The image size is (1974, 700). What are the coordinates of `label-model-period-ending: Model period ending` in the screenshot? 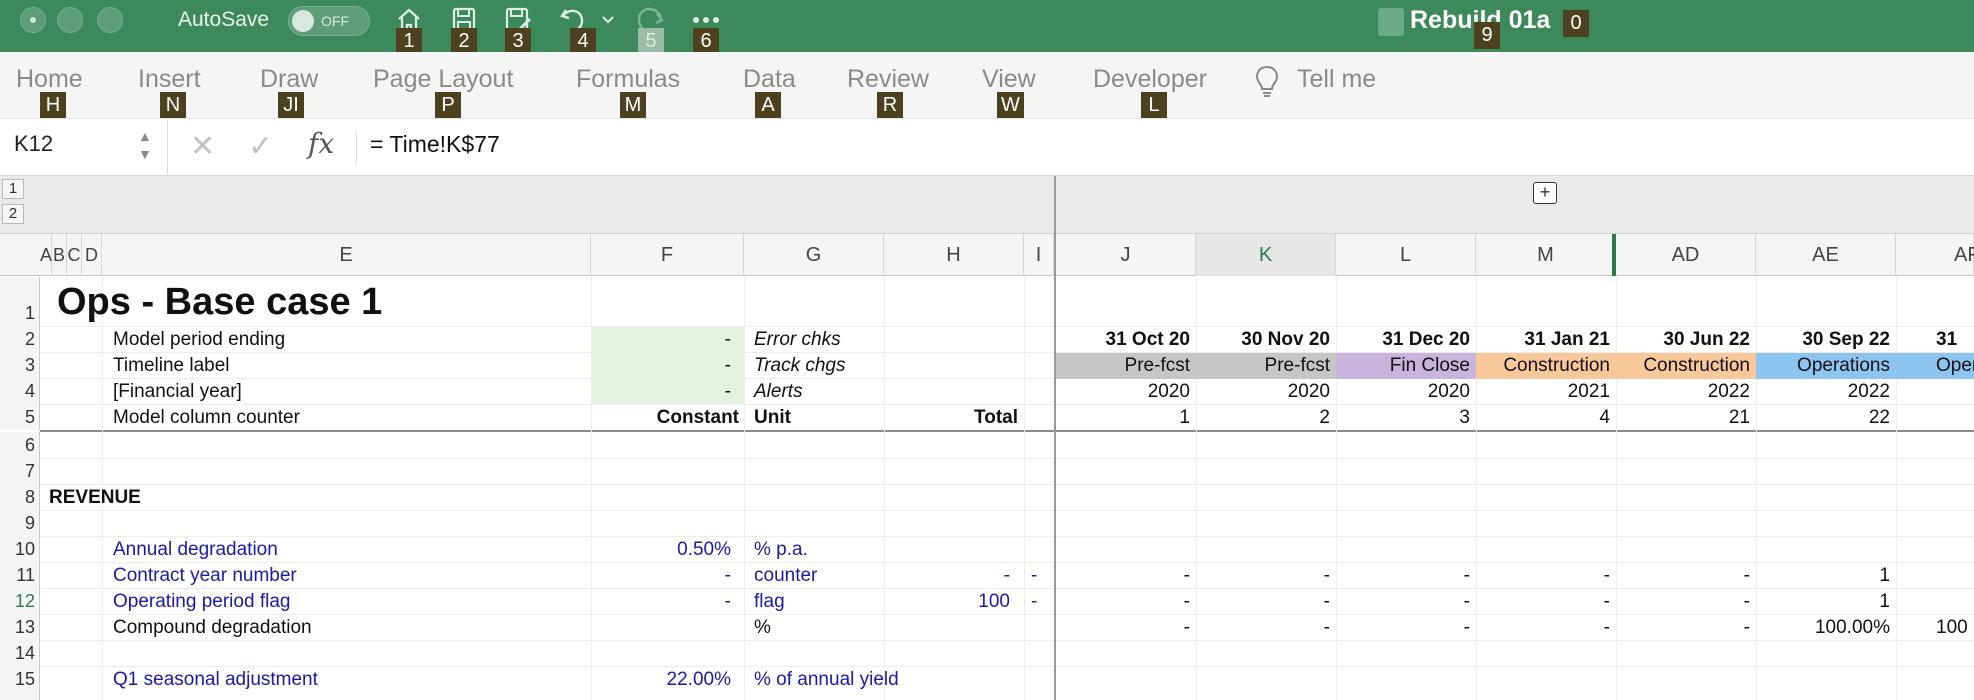 It's located at (199, 340).